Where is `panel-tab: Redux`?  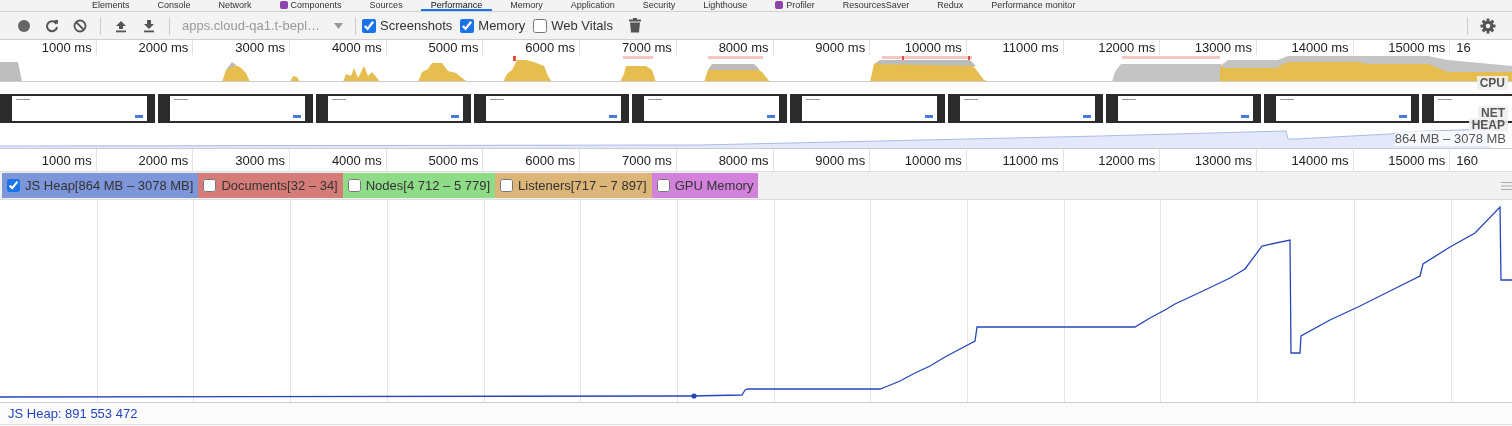 panel-tab: Redux is located at coordinates (950, 5).